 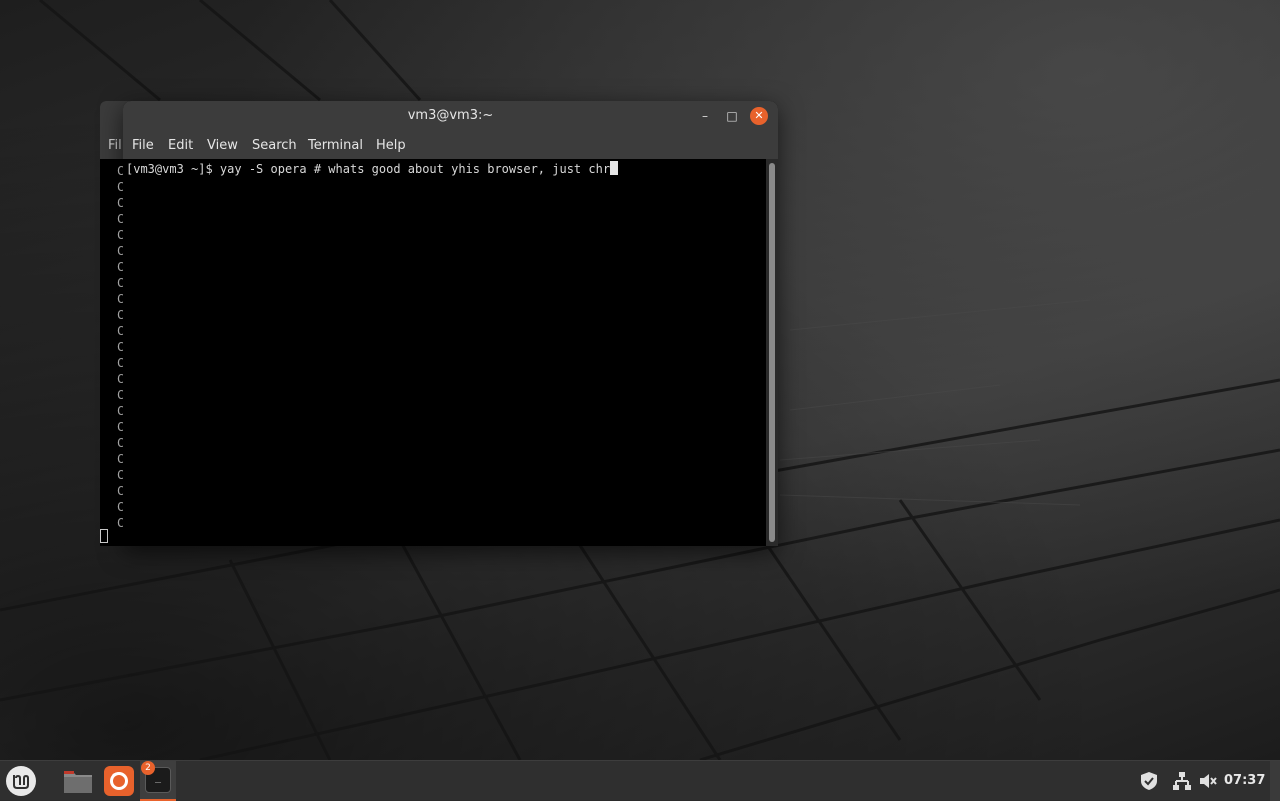 What do you see at coordinates (119, 781) in the screenshot?
I see `firefox-icon` at bounding box center [119, 781].